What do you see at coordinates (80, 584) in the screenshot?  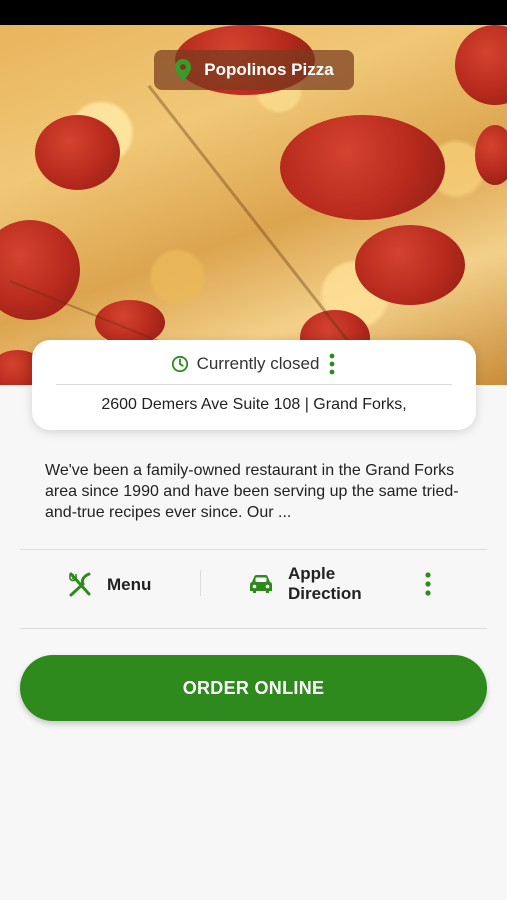 I see `utensils-icon` at bounding box center [80, 584].